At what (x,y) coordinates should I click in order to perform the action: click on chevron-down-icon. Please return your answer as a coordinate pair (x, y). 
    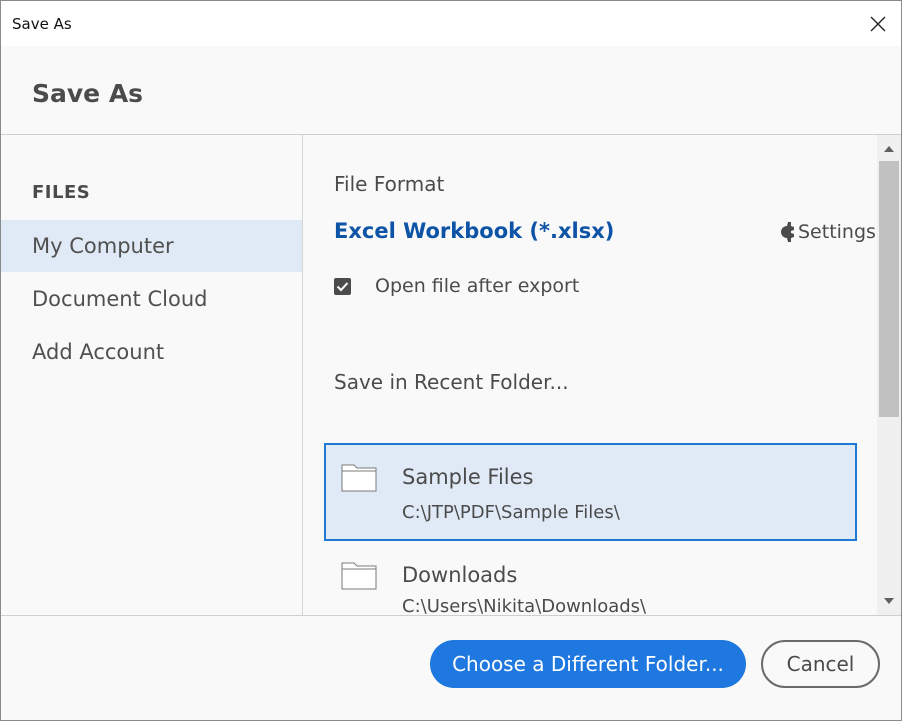
    Looking at the image, I should click on (889, 601).